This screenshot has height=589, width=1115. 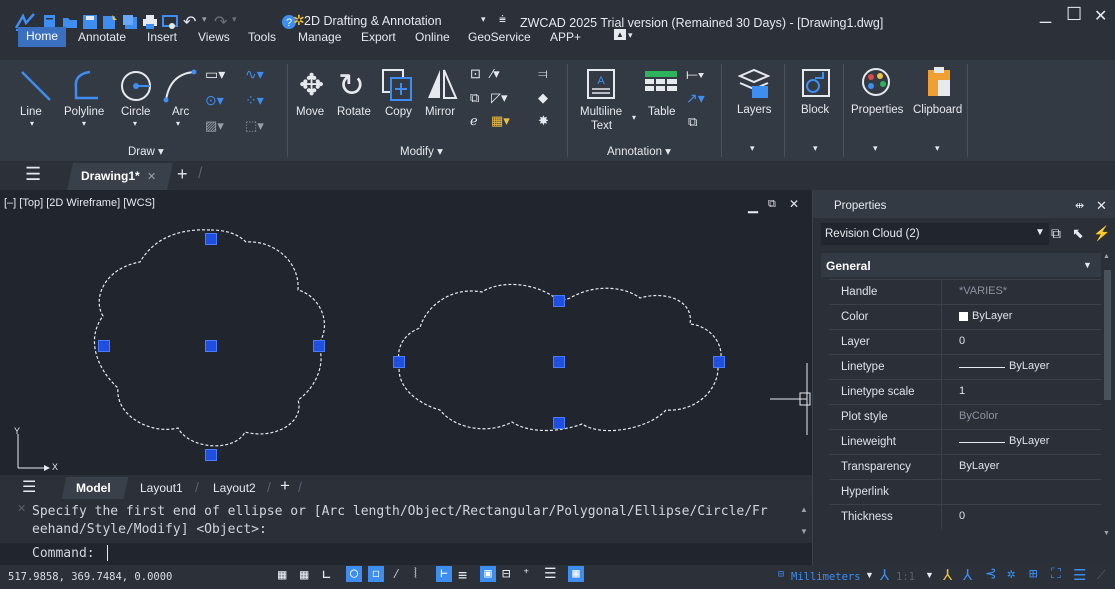 I want to click on save-as-icon, so click(x=110, y=22).